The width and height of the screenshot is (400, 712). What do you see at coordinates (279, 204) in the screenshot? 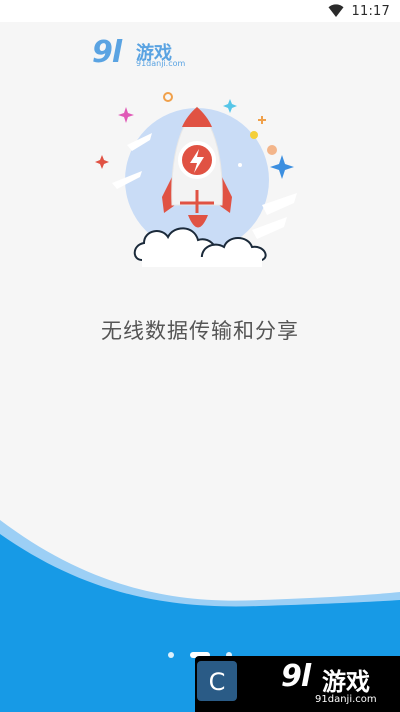
I see `streak-right` at bounding box center [279, 204].